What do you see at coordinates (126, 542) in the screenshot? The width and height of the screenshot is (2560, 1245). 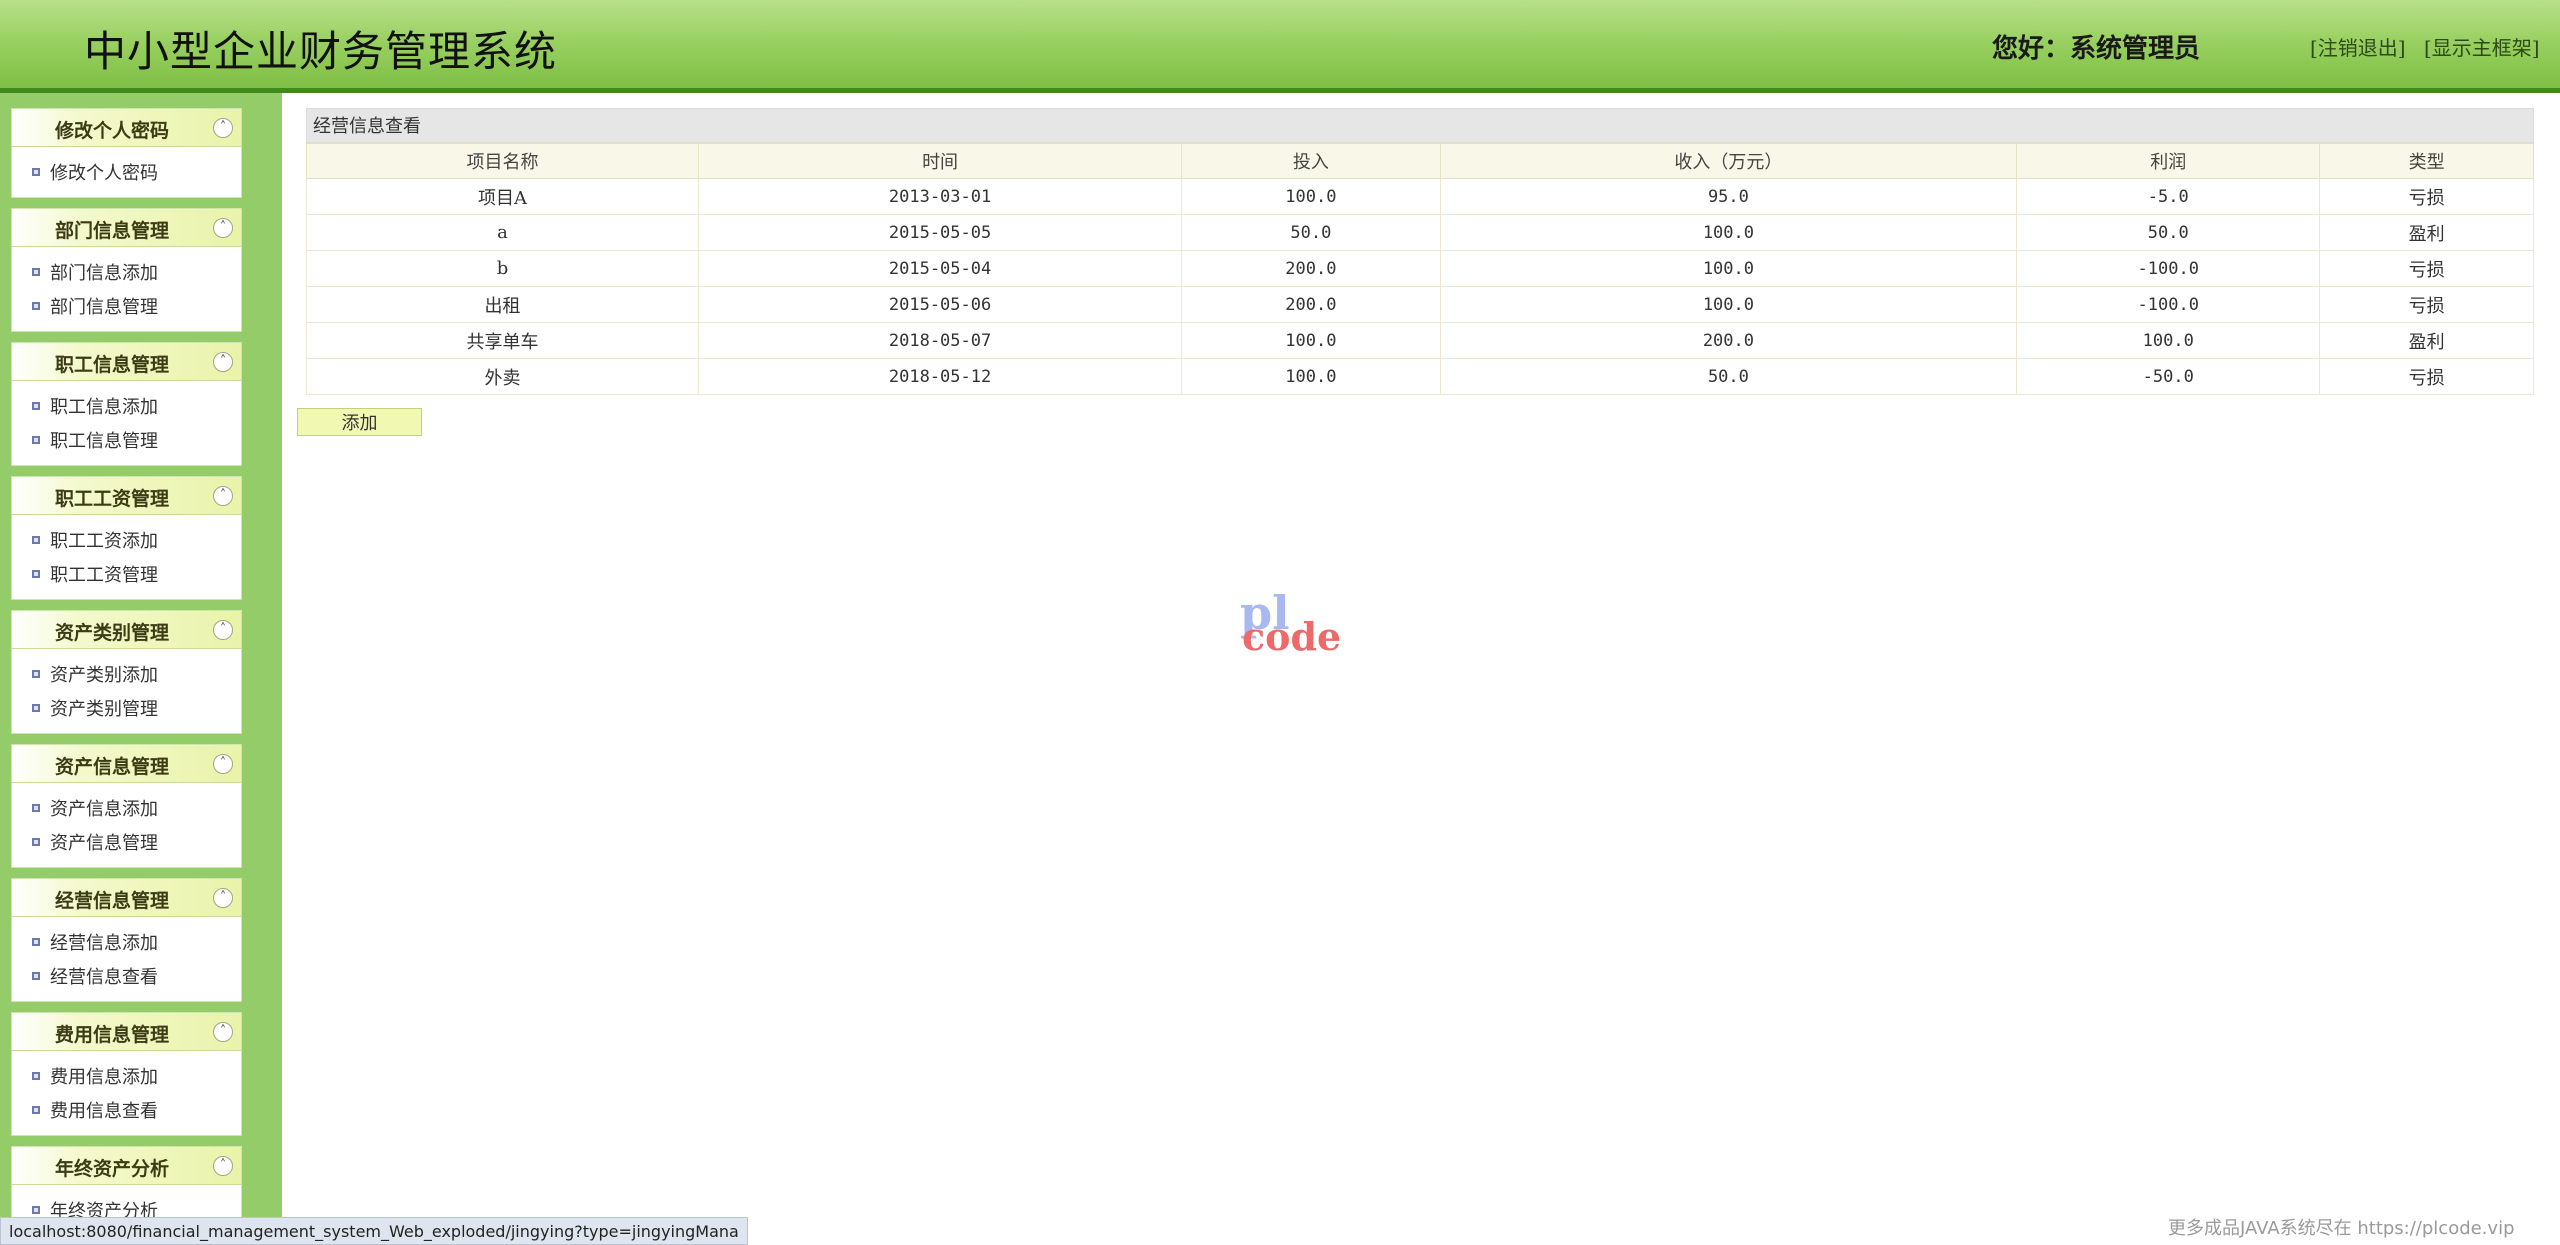 I see `sidebar-menu-item: 职工工资添加` at bounding box center [126, 542].